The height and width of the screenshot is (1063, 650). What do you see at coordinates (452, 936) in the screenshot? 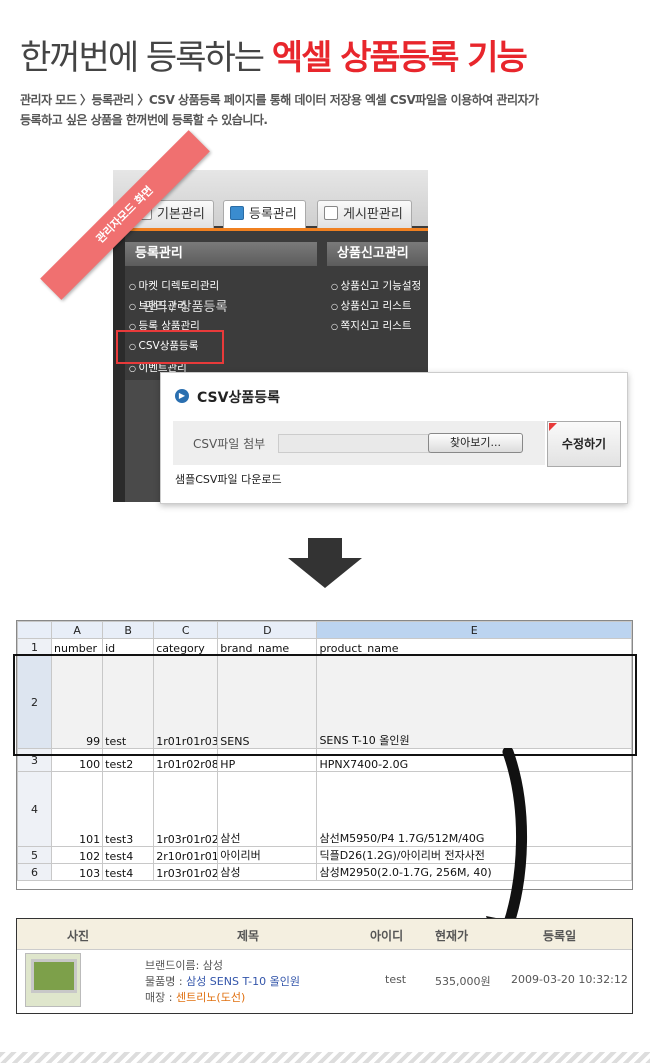
I see `header-price: 현재가` at bounding box center [452, 936].